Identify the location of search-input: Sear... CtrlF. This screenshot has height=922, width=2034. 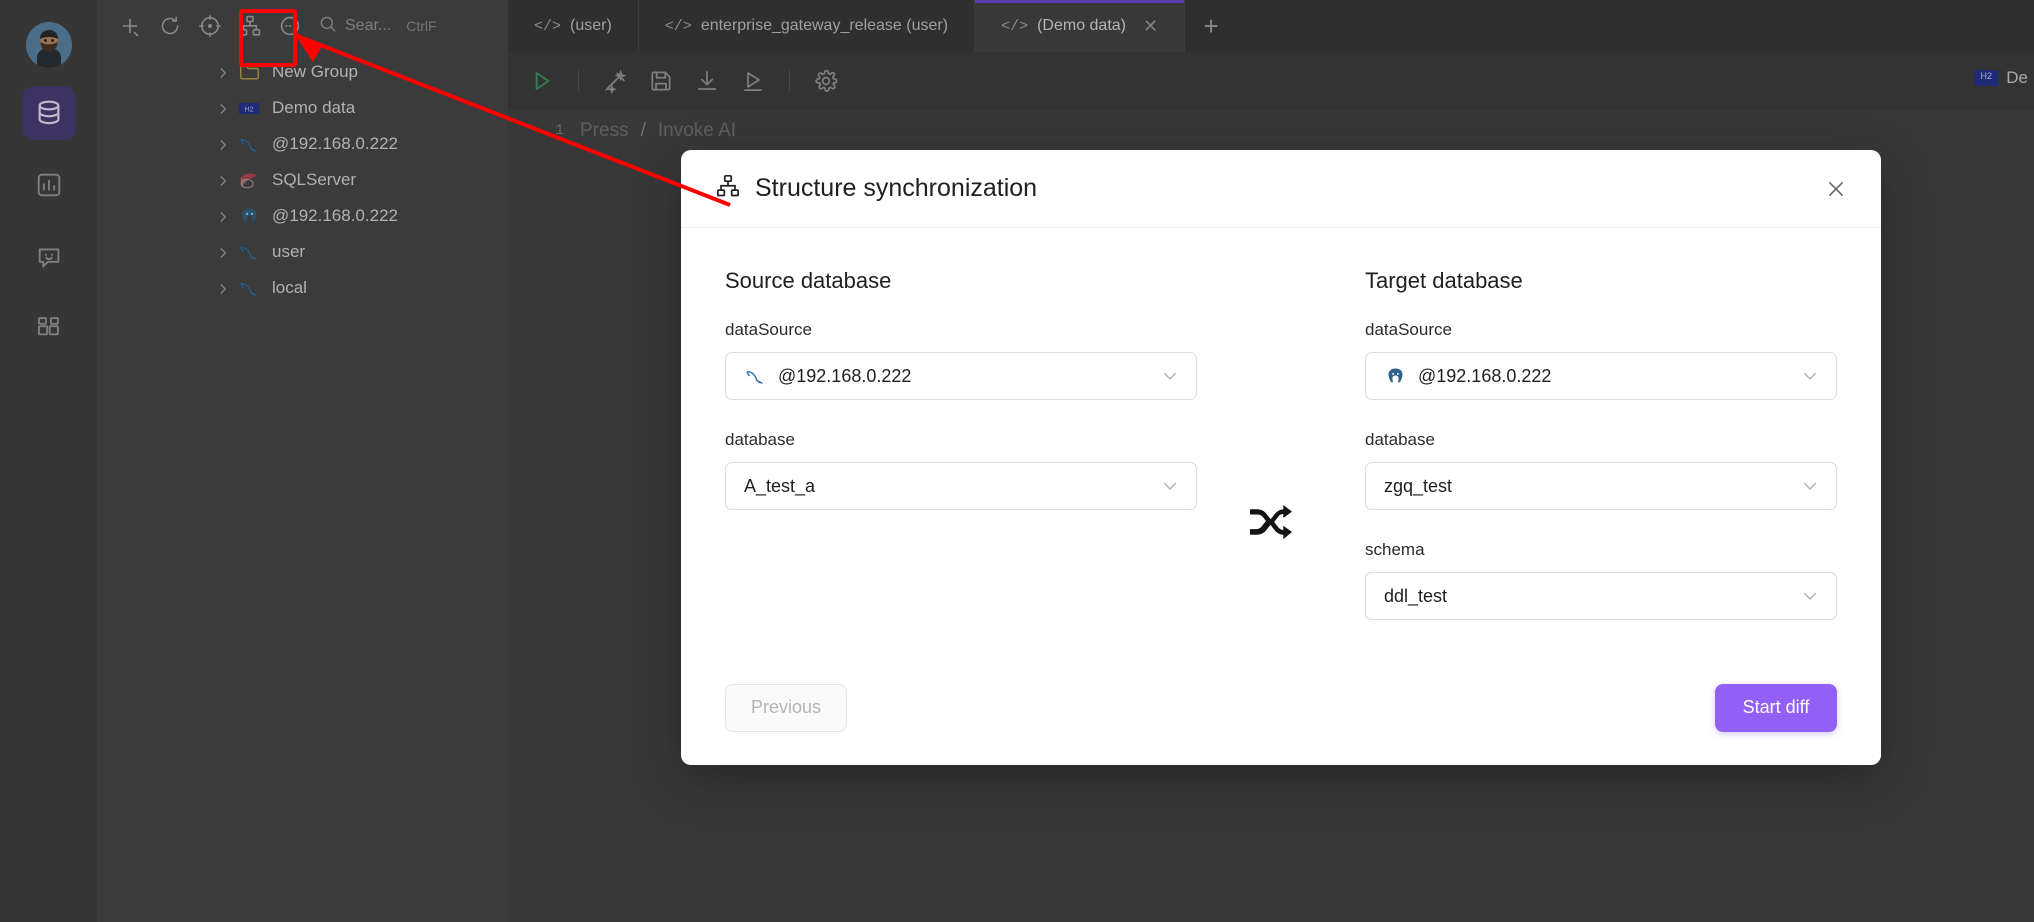
(377, 26).